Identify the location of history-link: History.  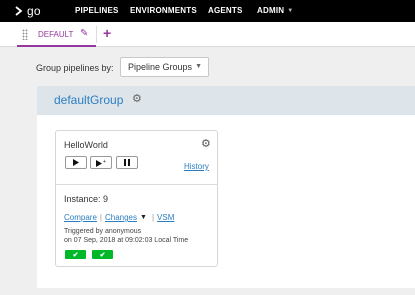
(196, 166).